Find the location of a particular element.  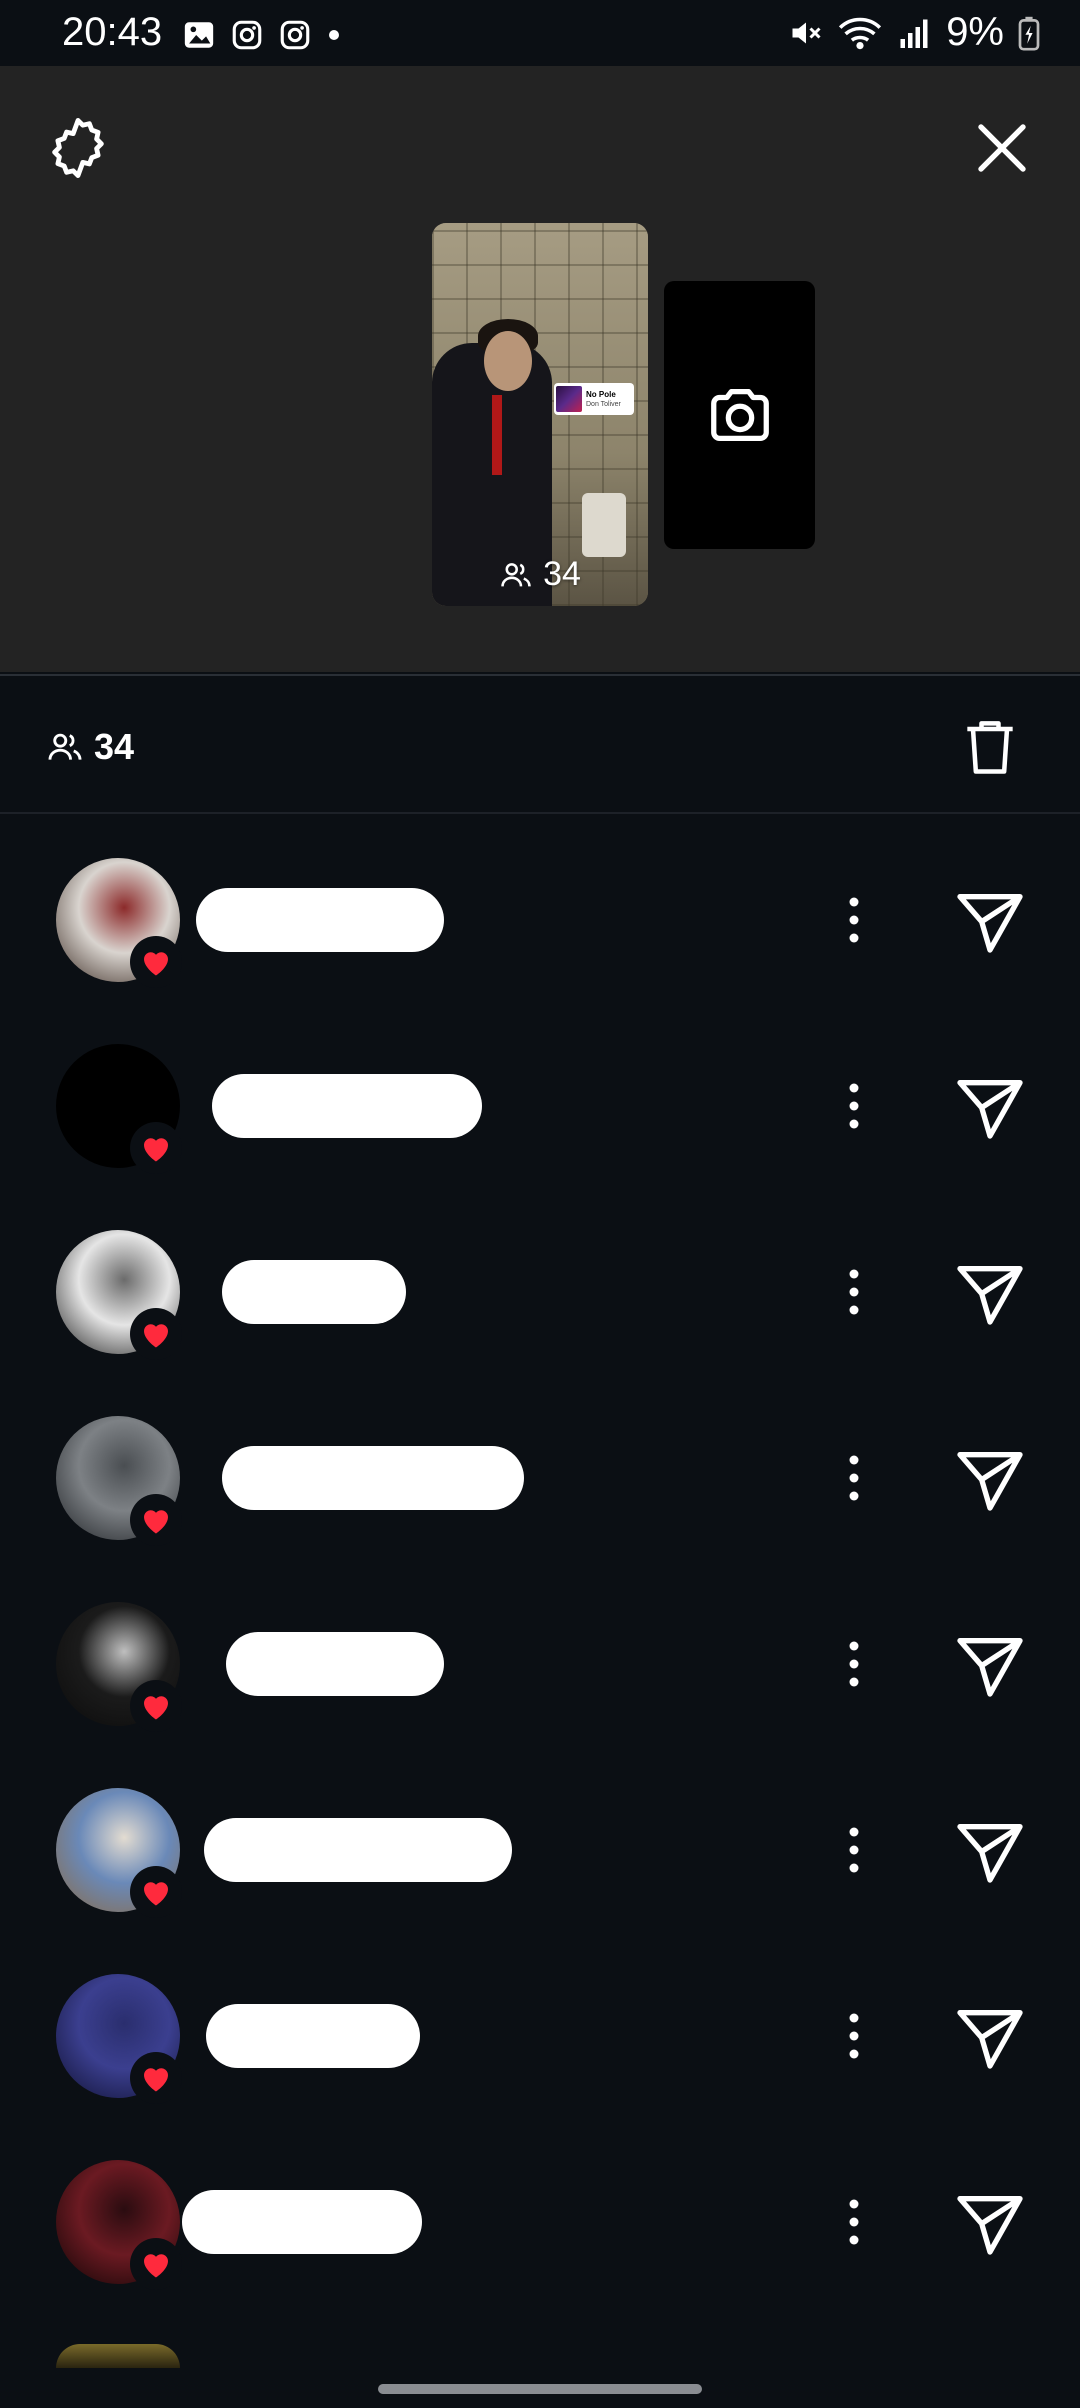

notification-icons is located at coordinates (262, 35).